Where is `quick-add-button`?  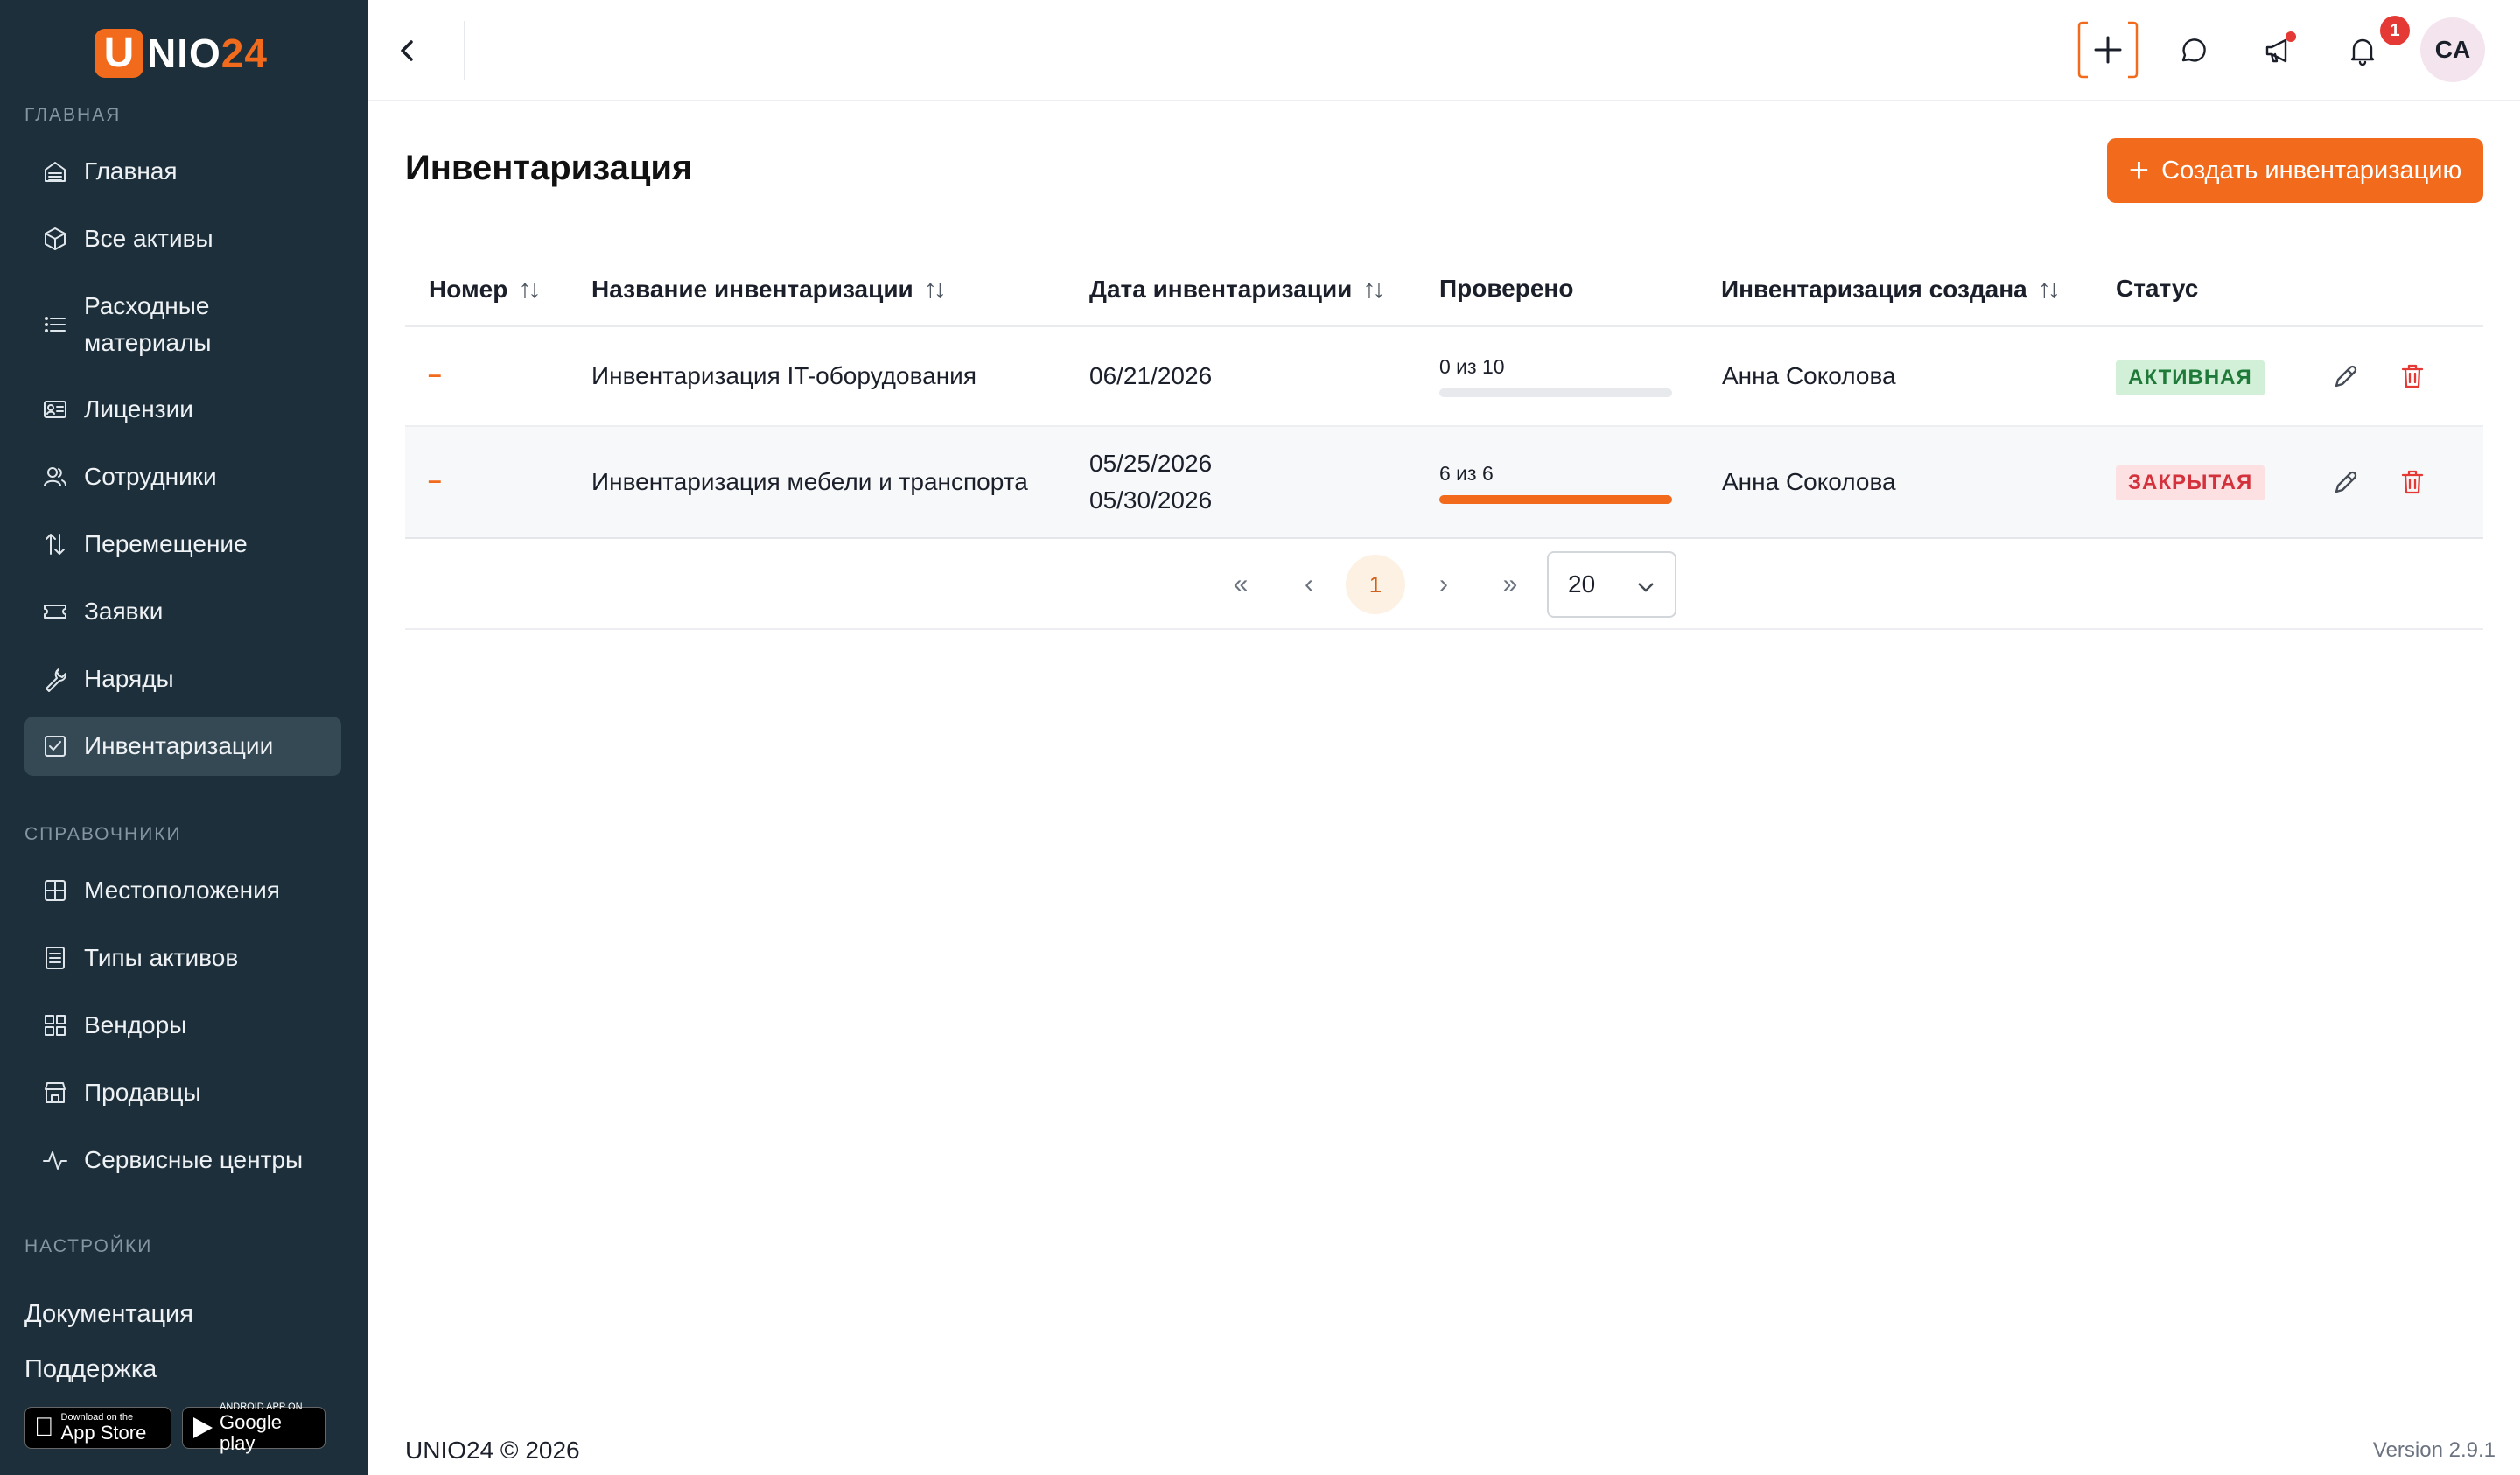
quick-add-button is located at coordinates (2108, 49).